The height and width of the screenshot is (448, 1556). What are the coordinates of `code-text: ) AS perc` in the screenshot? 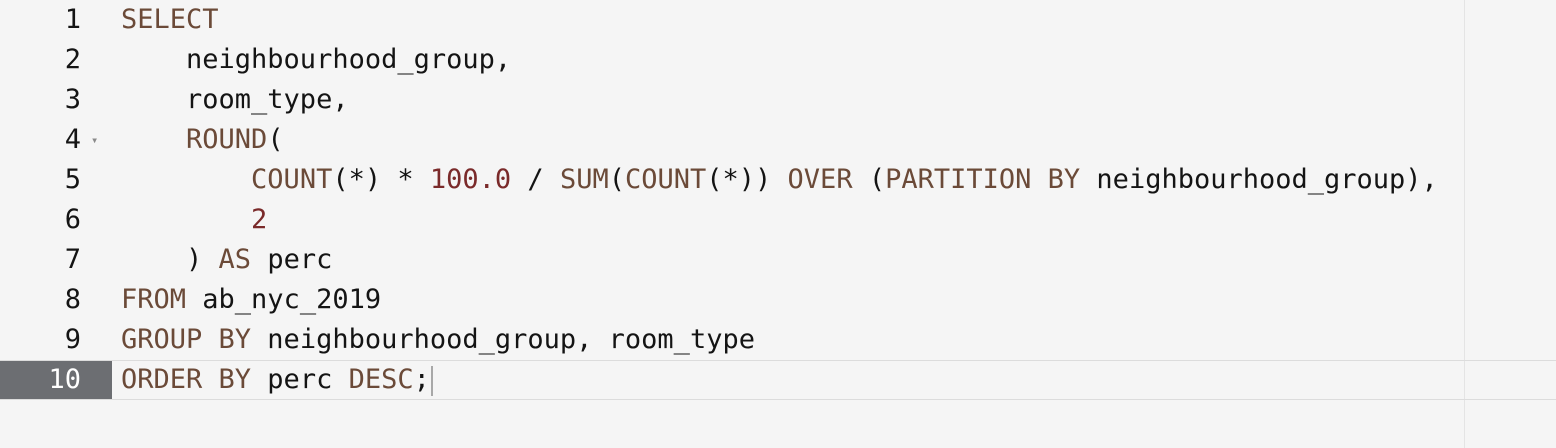 It's located at (226, 260).